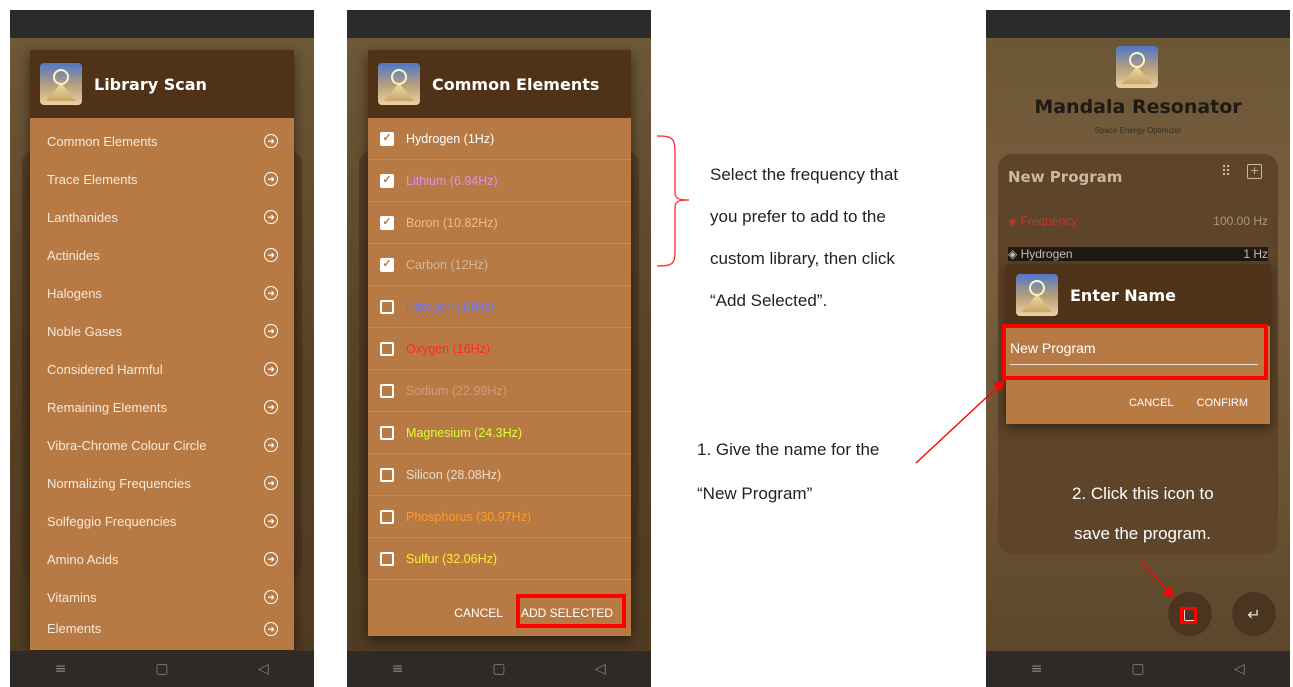  What do you see at coordinates (1157, 580) in the screenshot?
I see `arrow-to-save-button` at bounding box center [1157, 580].